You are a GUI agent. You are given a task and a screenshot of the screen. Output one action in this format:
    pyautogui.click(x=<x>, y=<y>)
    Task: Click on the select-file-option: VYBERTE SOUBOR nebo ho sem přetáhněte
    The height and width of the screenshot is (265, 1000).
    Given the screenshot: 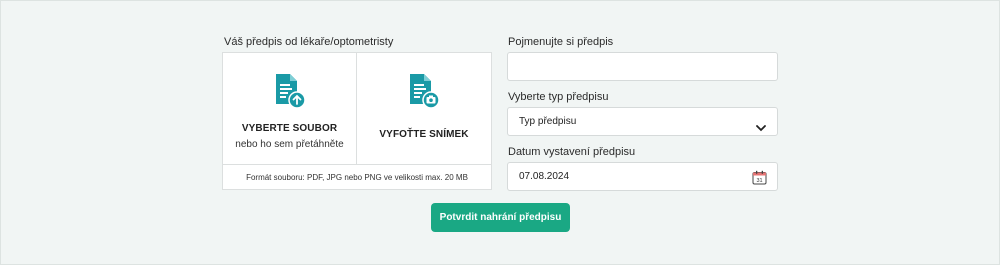 What is the action you would take?
    pyautogui.click(x=290, y=108)
    